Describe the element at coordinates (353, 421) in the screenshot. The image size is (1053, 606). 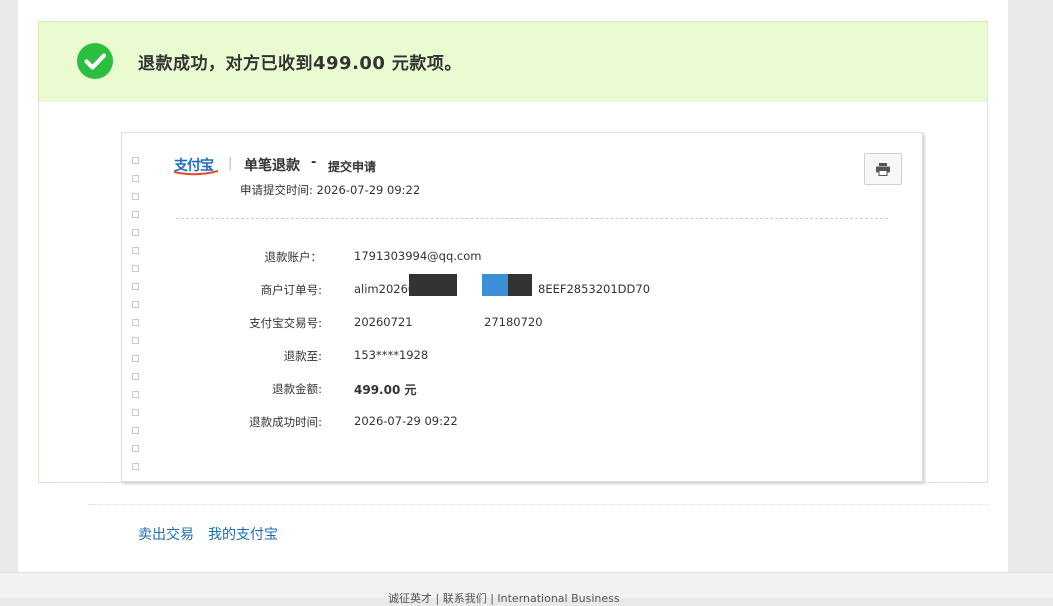
I see `detail-row-success-time: 退款成功时间: 2026-07-29 09:22` at that location.